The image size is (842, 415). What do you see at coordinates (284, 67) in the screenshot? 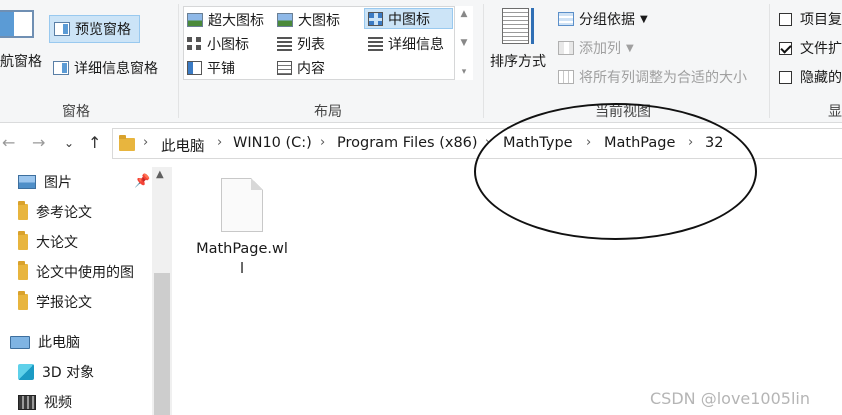
I see `content-icon` at bounding box center [284, 67].